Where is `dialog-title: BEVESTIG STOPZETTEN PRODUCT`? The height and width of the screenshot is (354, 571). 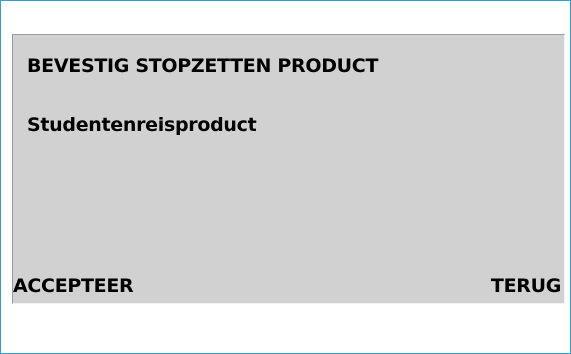
dialog-title: BEVESTIG STOPZETTEN PRODUCT is located at coordinates (203, 66).